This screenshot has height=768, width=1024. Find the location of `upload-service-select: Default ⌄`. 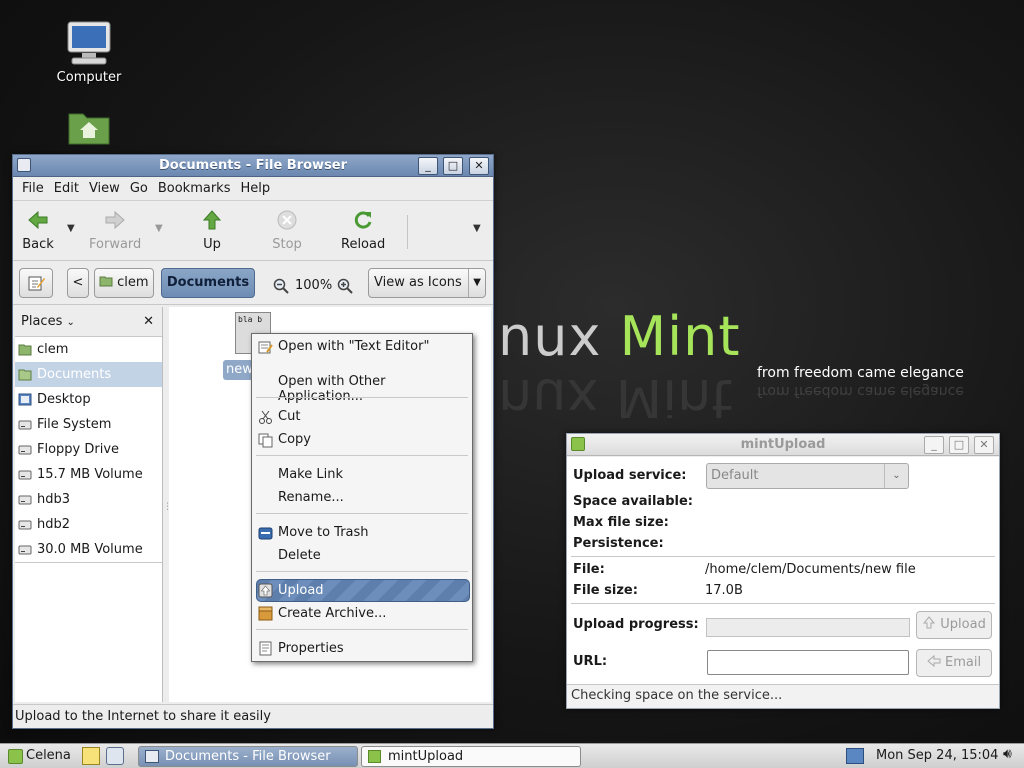

upload-service-select: Default ⌄ is located at coordinates (807, 476).